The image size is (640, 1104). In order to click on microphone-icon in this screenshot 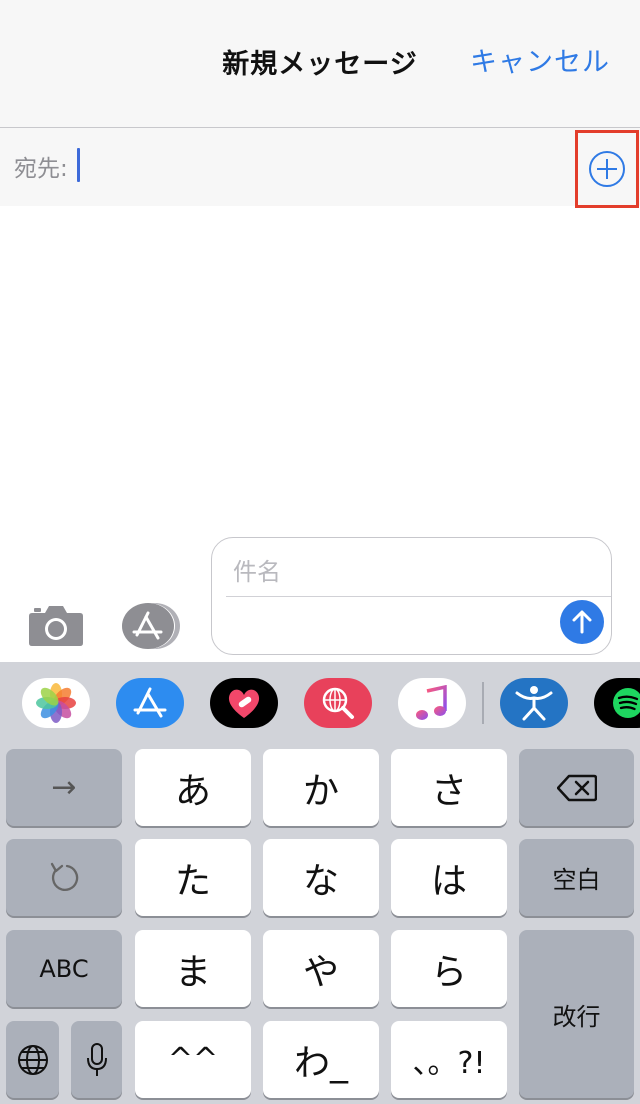, I will do `click(96, 1059)`.